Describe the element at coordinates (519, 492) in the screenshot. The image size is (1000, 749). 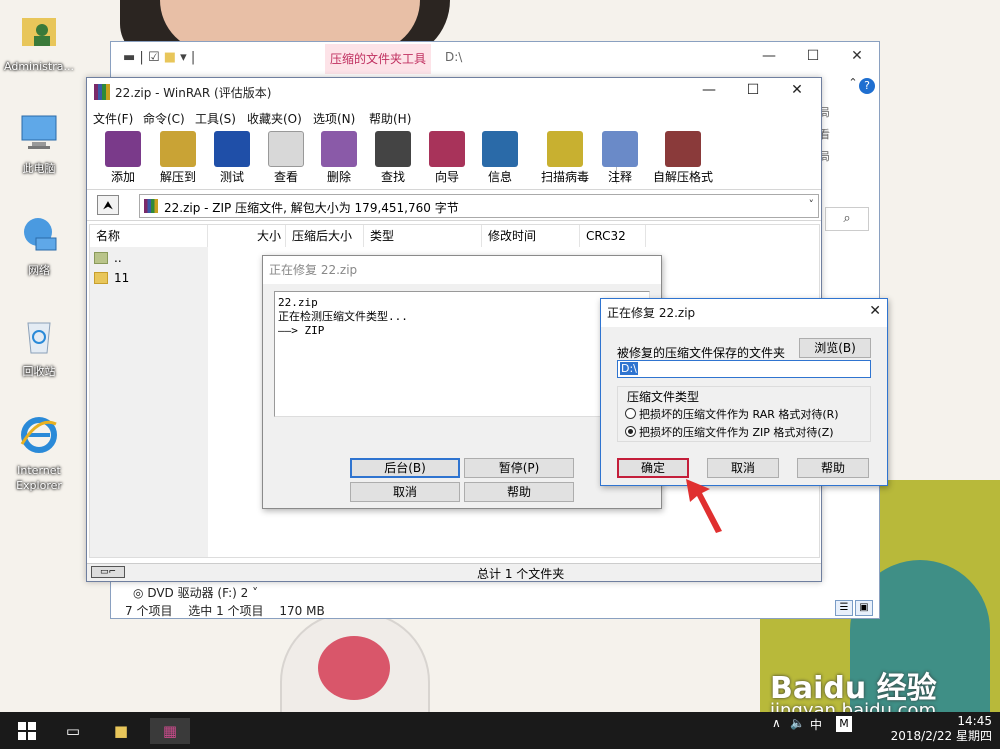
I see `help-button: 帮助` at that location.